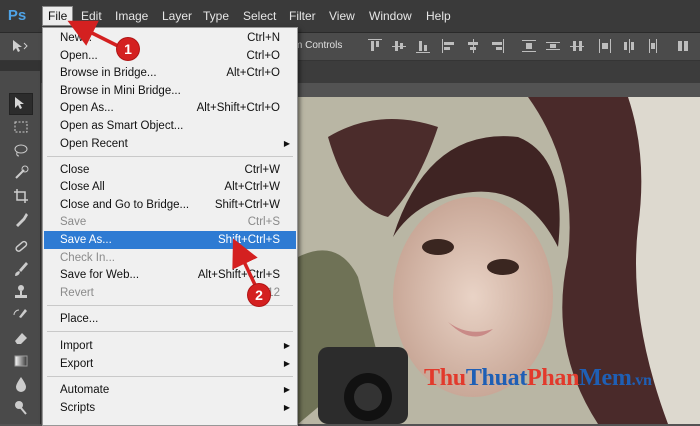 The image size is (700, 426). What do you see at coordinates (641, 380) in the screenshot?
I see `watermark-part: .vn` at bounding box center [641, 380].